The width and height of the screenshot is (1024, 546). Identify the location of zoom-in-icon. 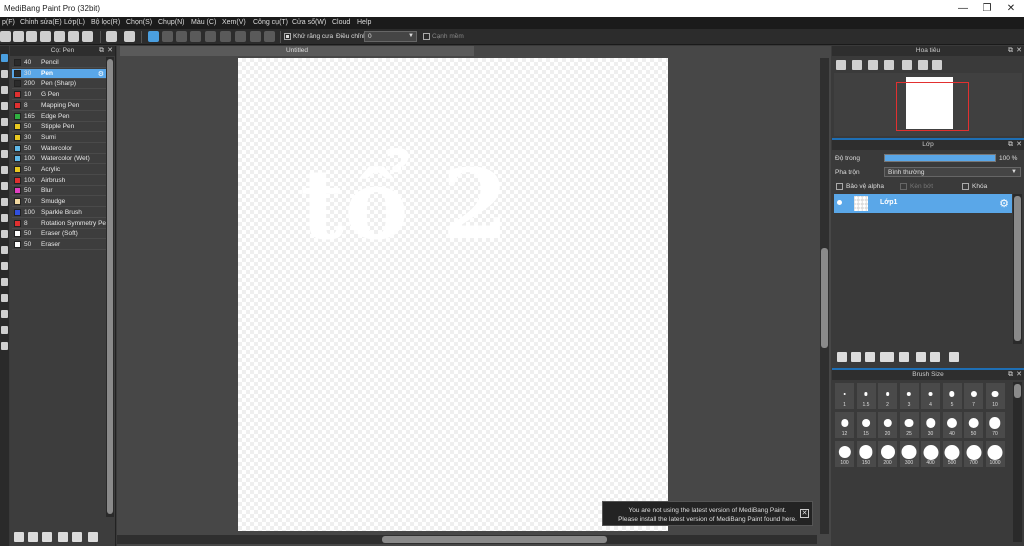
(841, 65).